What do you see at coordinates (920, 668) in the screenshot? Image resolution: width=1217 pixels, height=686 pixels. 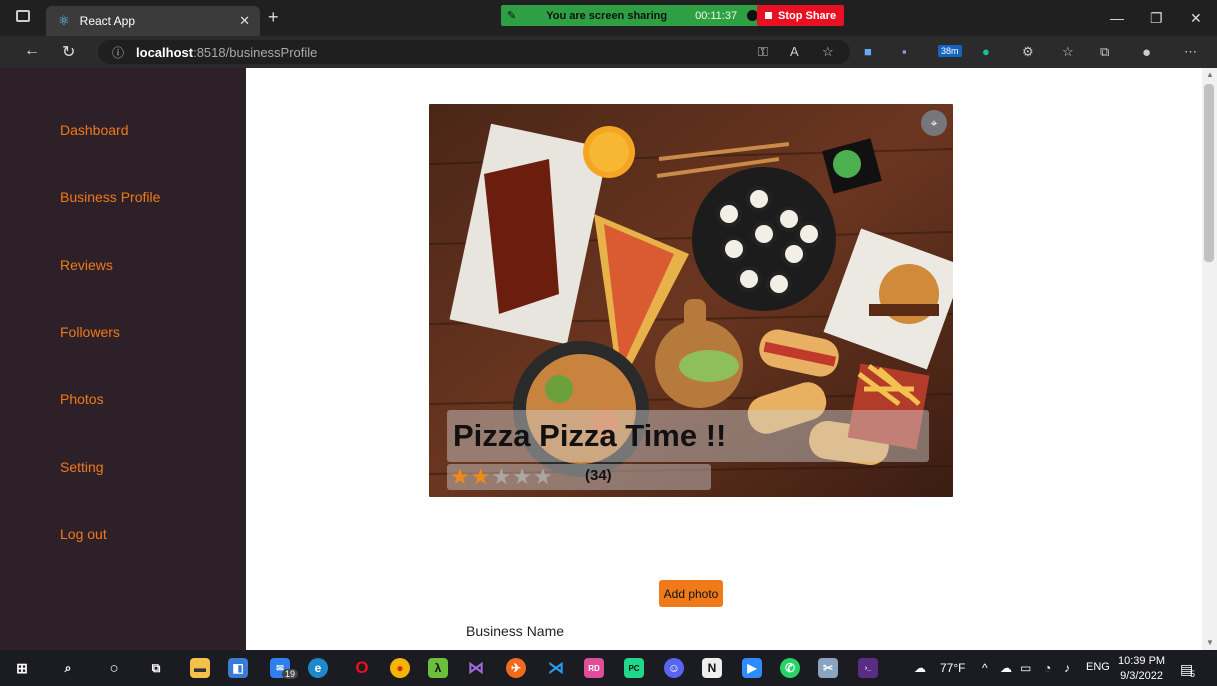 I see `weather-icon: ☁` at bounding box center [920, 668].